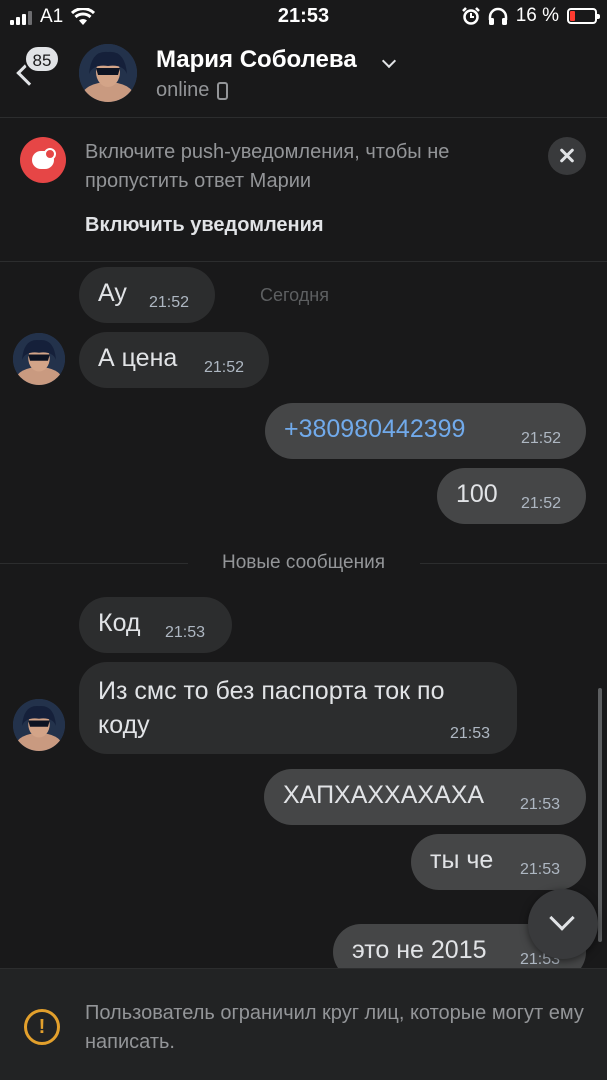 The image size is (607, 1080). What do you see at coordinates (43, 160) in the screenshot?
I see `notification-bell-icon` at bounding box center [43, 160].